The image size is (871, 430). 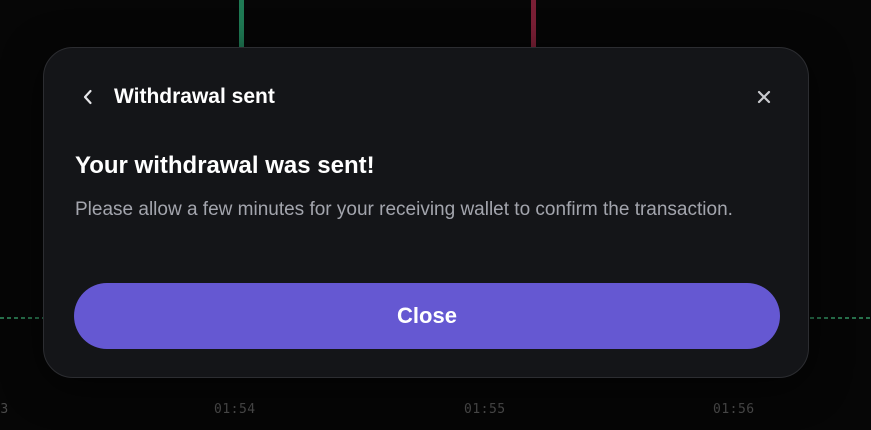 What do you see at coordinates (235, 409) in the screenshot?
I see `chart-time-label: 01:54` at bounding box center [235, 409].